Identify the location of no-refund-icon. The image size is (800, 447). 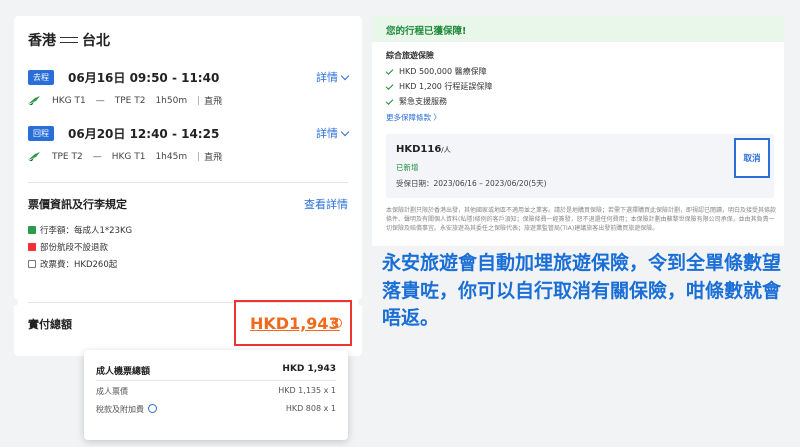
(32, 247).